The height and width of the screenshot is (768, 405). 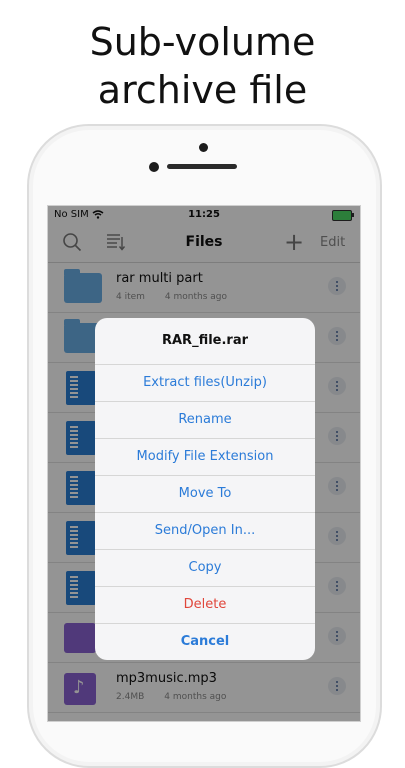 I want to click on extract-files-button: Extract files(Unzip), so click(x=205, y=383).